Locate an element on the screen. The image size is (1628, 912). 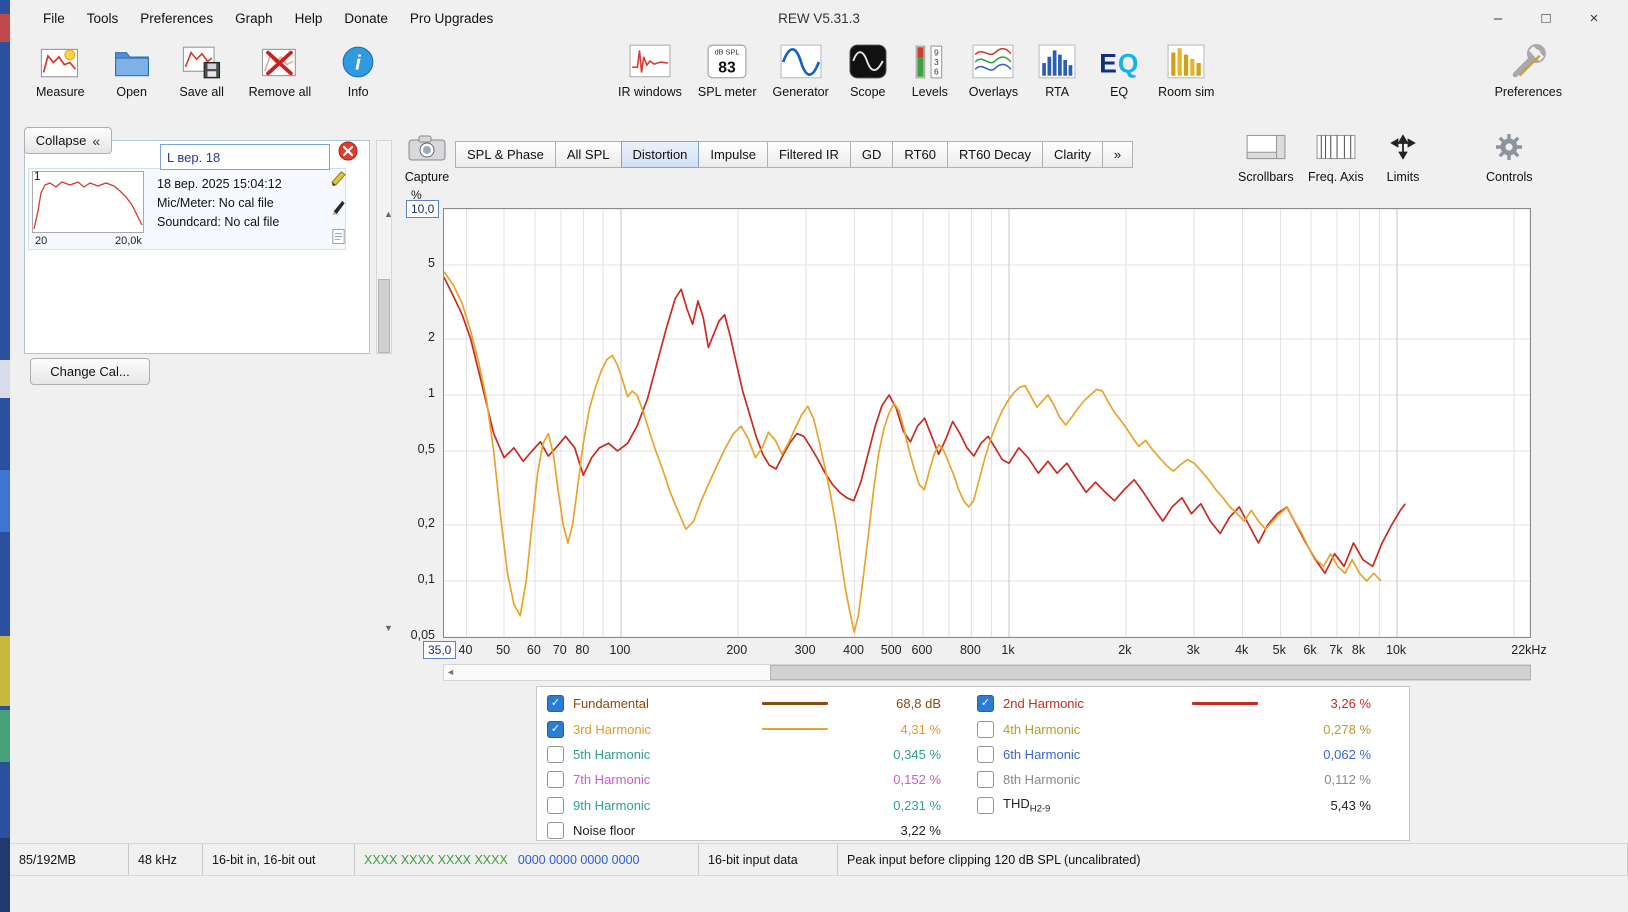
legend-label: 4th Harmonic is located at coordinates (1042, 729).